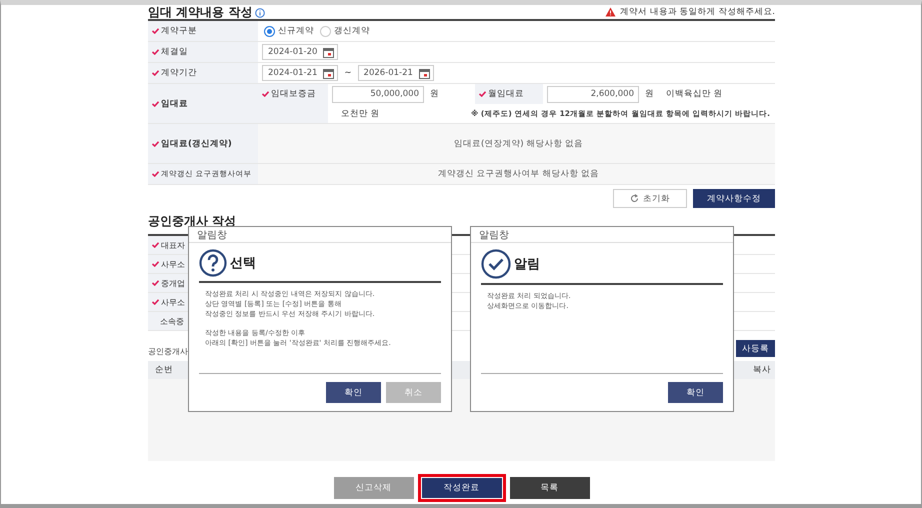  What do you see at coordinates (173, 283) in the screenshot?
I see `field-label: 중개업` at bounding box center [173, 283].